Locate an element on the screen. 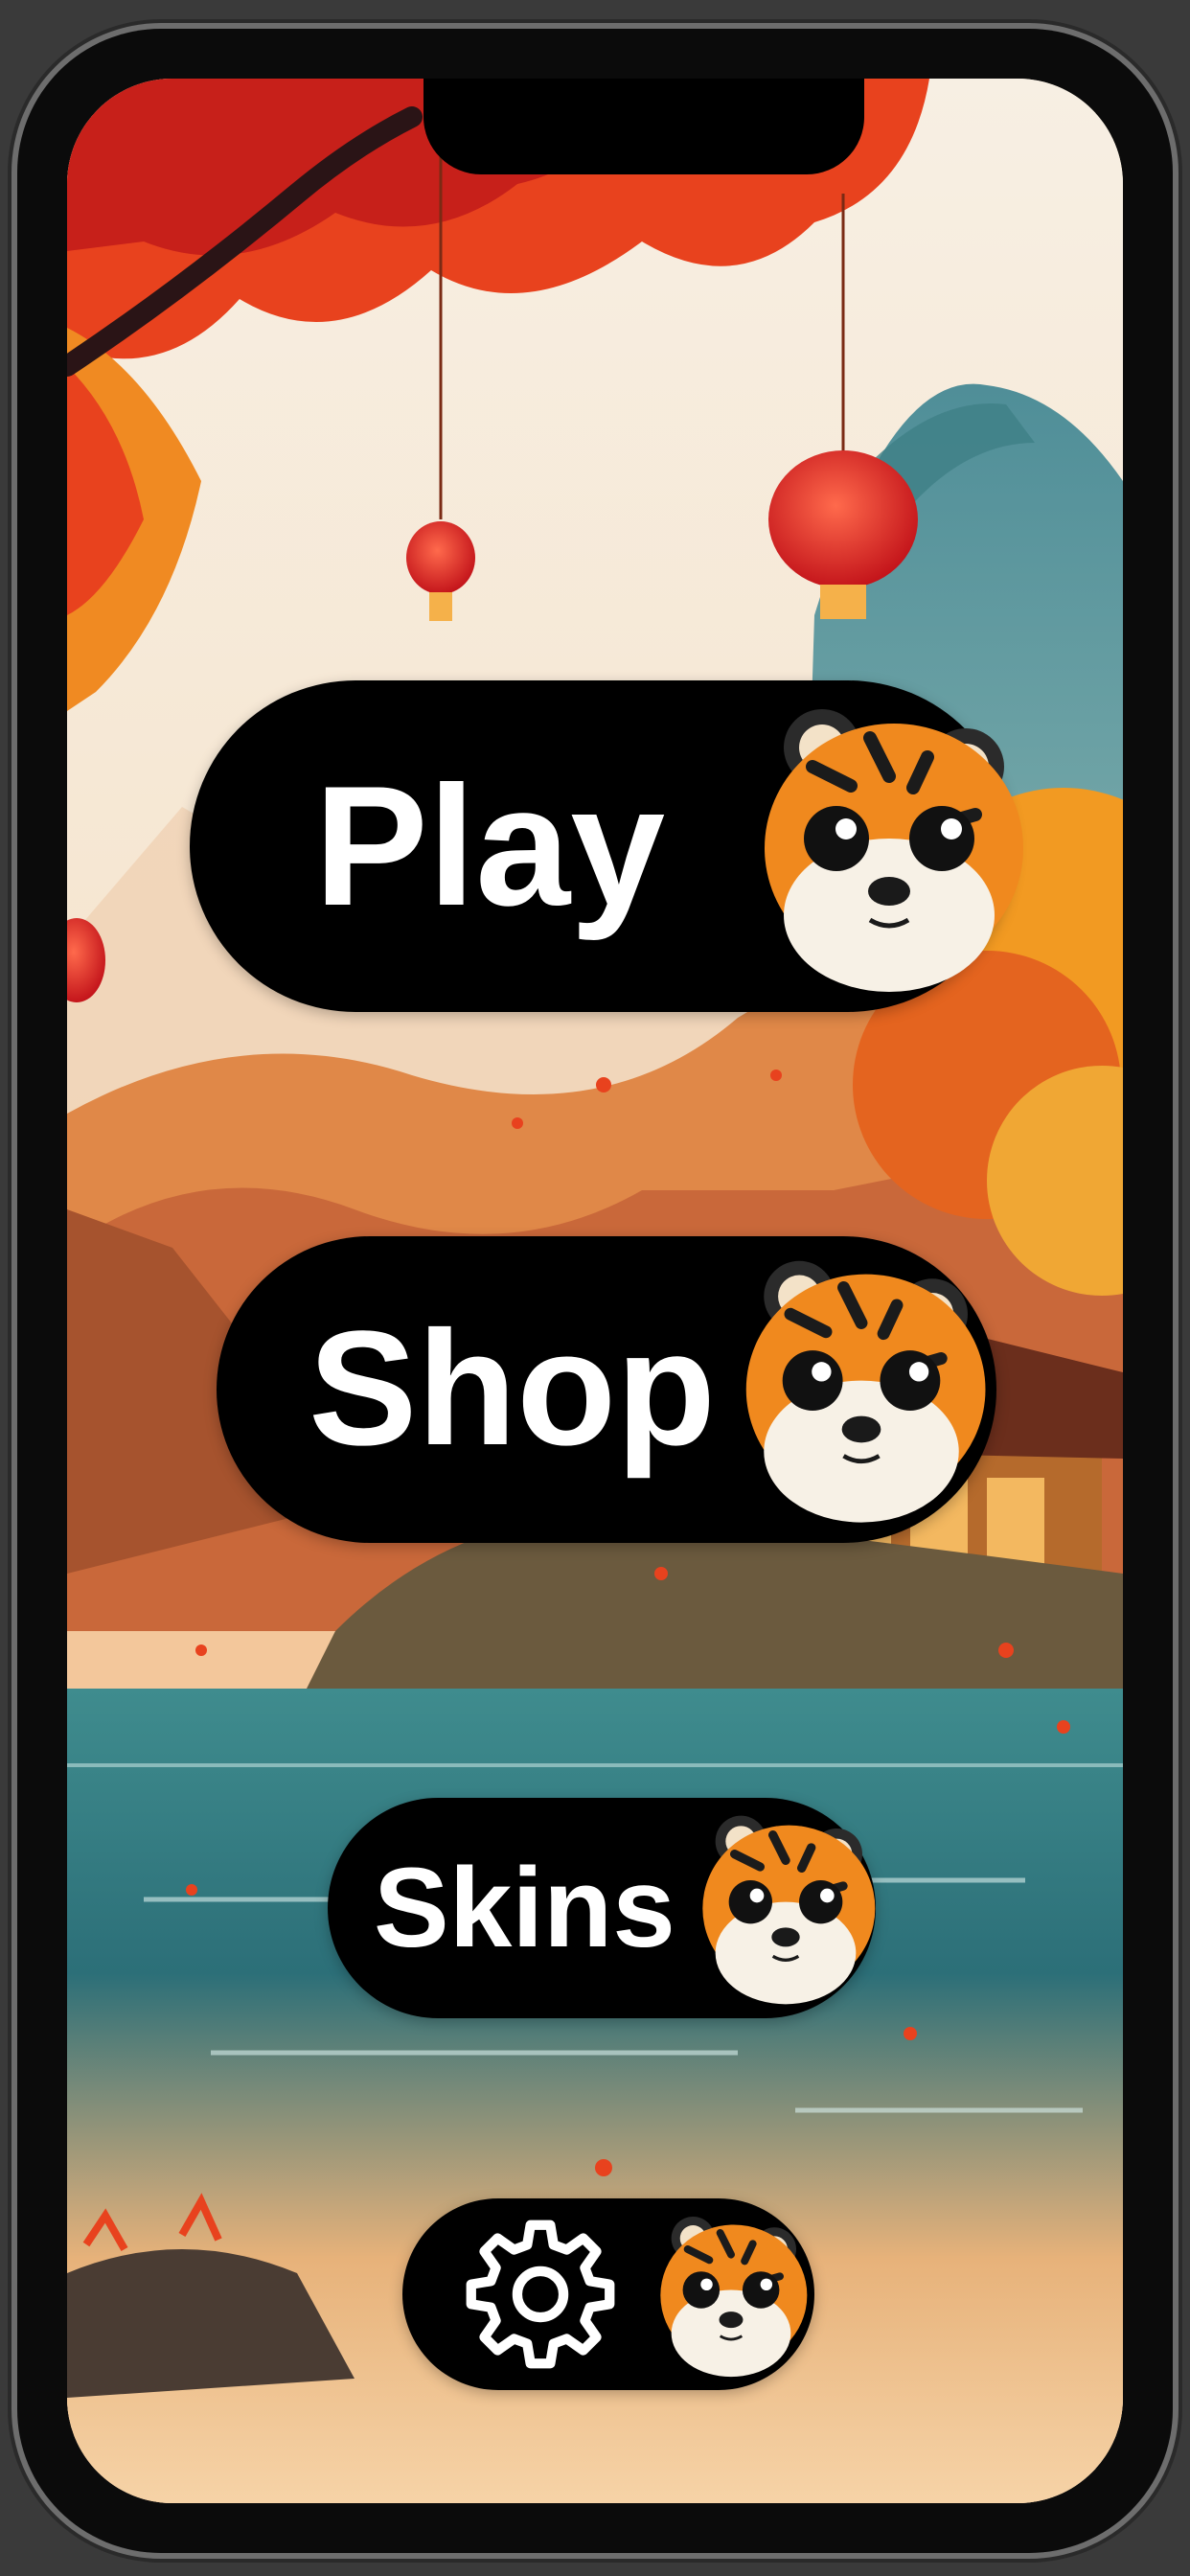 This screenshot has height=2576, width=1190. skins-button: Skins is located at coordinates (602, 1908).